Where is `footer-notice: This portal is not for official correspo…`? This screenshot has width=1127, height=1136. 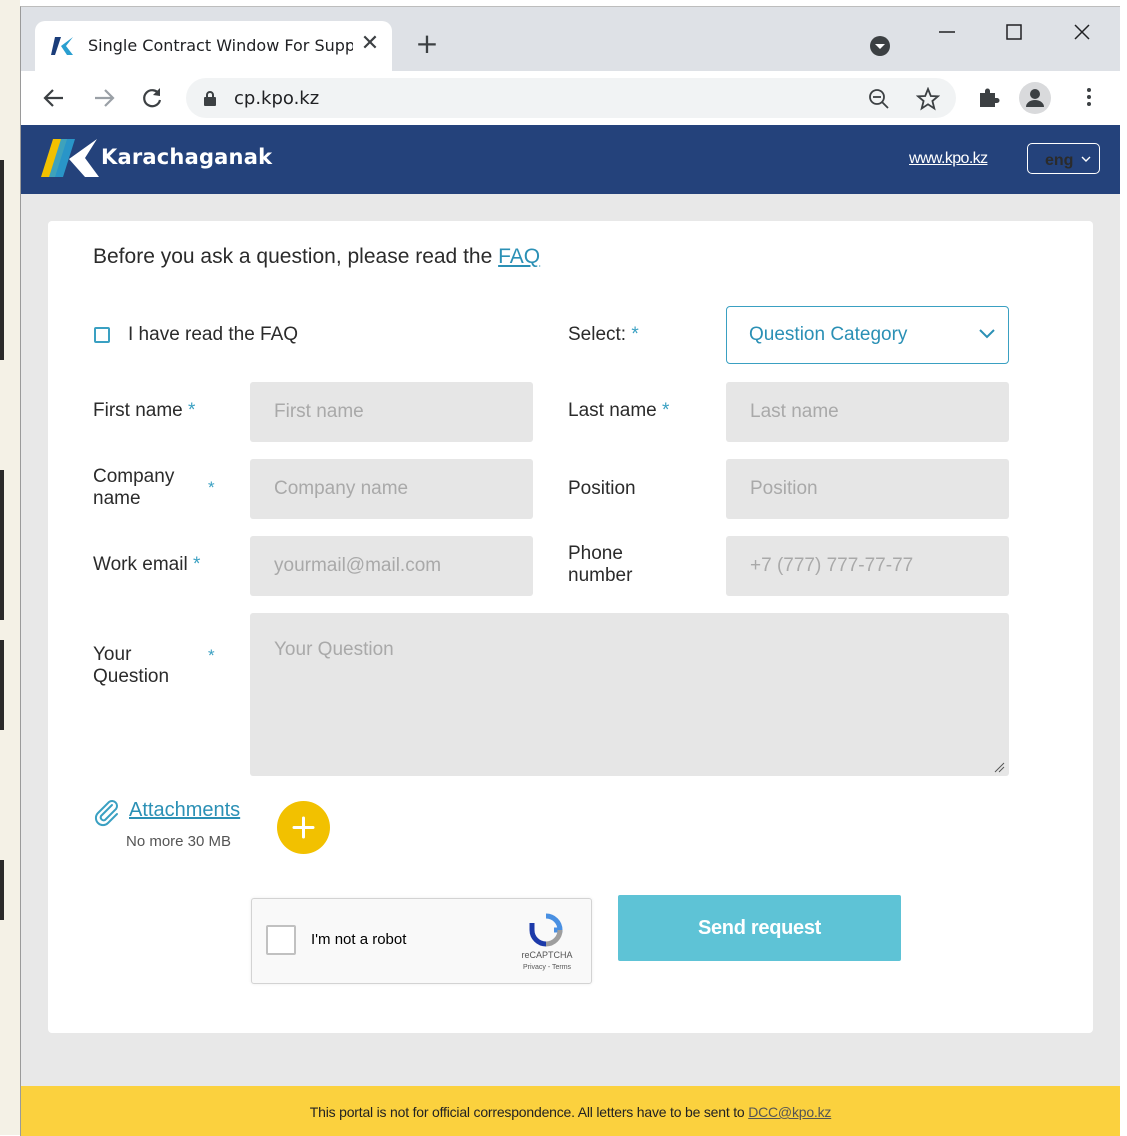
footer-notice: This portal is not for official correspo… is located at coordinates (570, 1112).